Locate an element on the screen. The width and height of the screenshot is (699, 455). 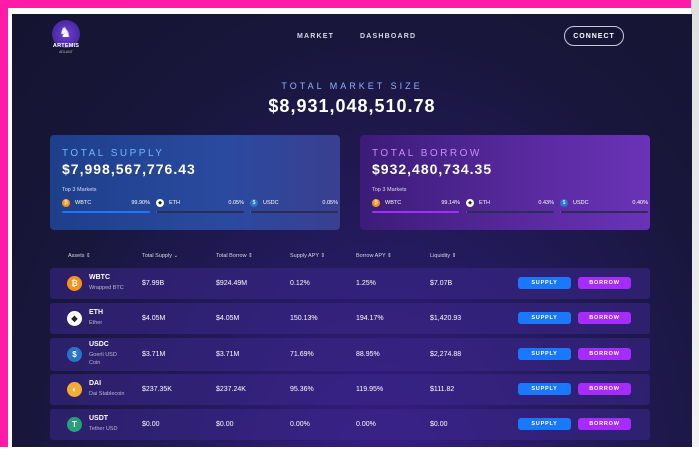
top-market-usdc: $ USDC 0.40% is located at coordinates (604, 207).